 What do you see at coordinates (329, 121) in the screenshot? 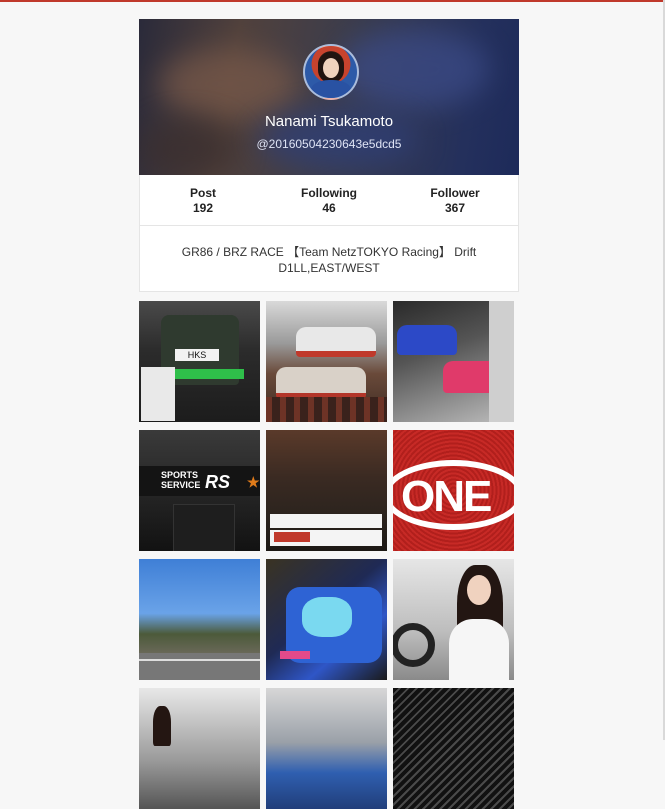
I see `profile-name: Nanami Tsukamoto` at bounding box center [329, 121].